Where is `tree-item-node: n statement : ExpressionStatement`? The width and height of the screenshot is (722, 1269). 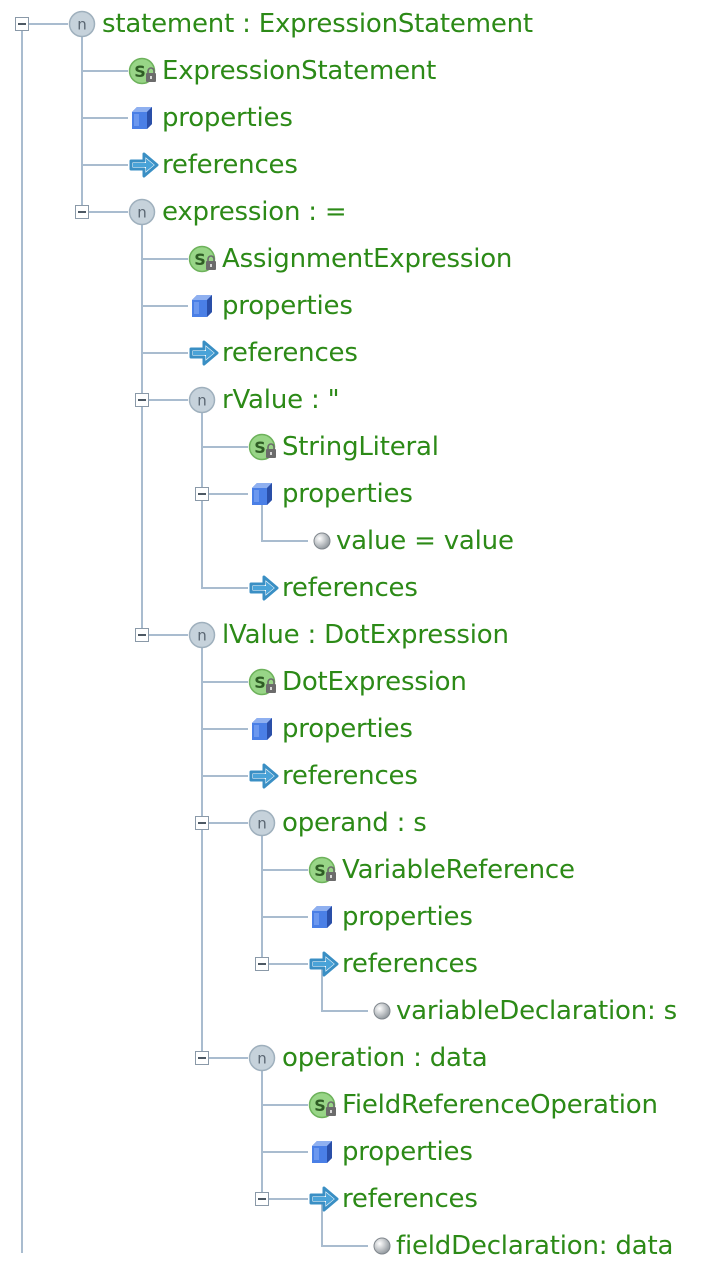 tree-item-node: n statement : ExpressionStatement is located at coordinates (361, 24).